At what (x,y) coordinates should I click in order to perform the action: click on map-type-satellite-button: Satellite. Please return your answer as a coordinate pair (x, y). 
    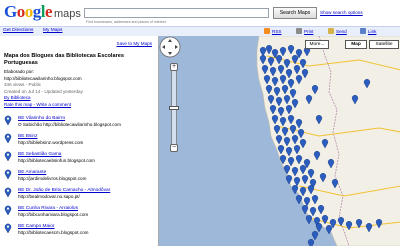
    Looking at the image, I should click on (384, 44).